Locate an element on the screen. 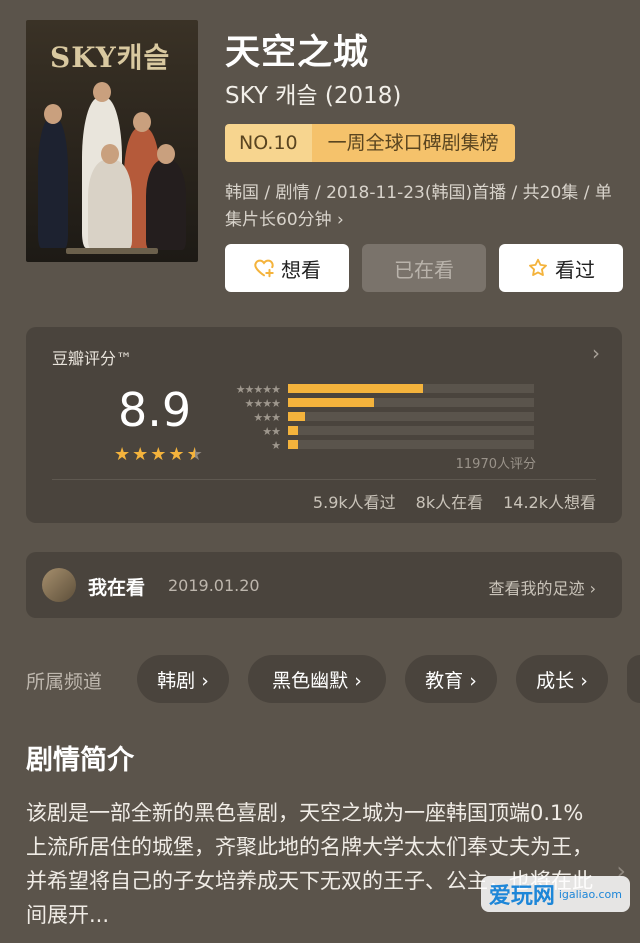  rating-distribution-row: ★★★★★ is located at coordinates (382, 389).